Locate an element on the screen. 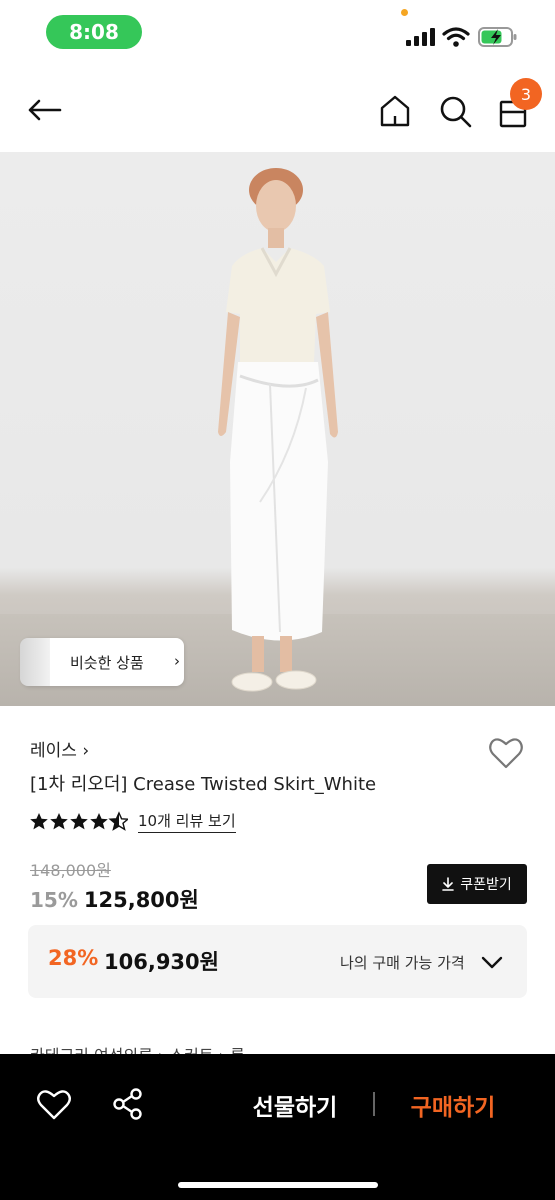 The image size is (555, 1200). my-price-panel: 28% 106,930원 나의 구매 가능 가격 is located at coordinates (277, 961).